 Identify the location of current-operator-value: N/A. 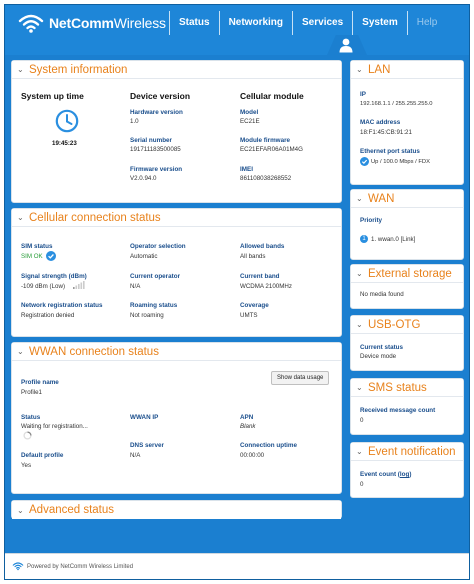
(135, 286).